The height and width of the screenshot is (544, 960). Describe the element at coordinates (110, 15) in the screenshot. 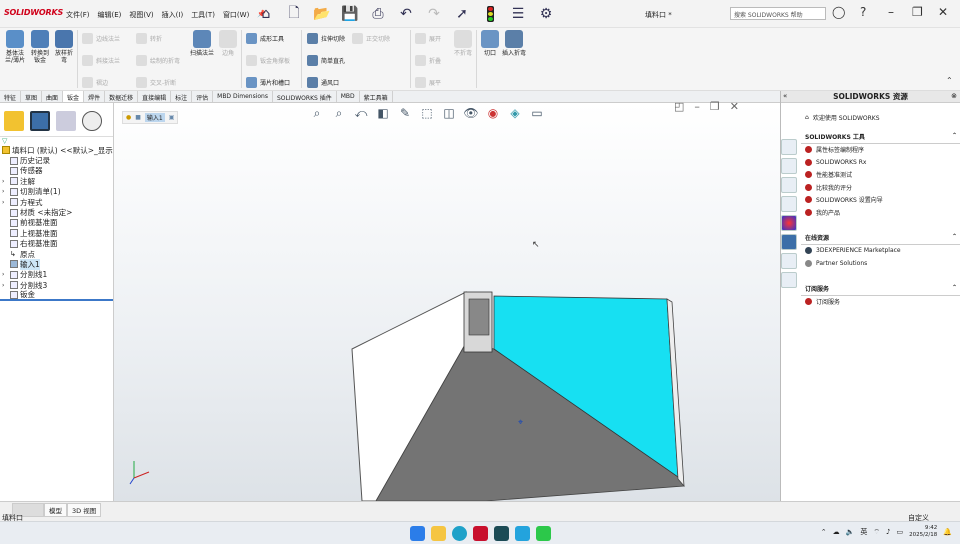

I see `menu-edit: 编辑(E)` at that location.